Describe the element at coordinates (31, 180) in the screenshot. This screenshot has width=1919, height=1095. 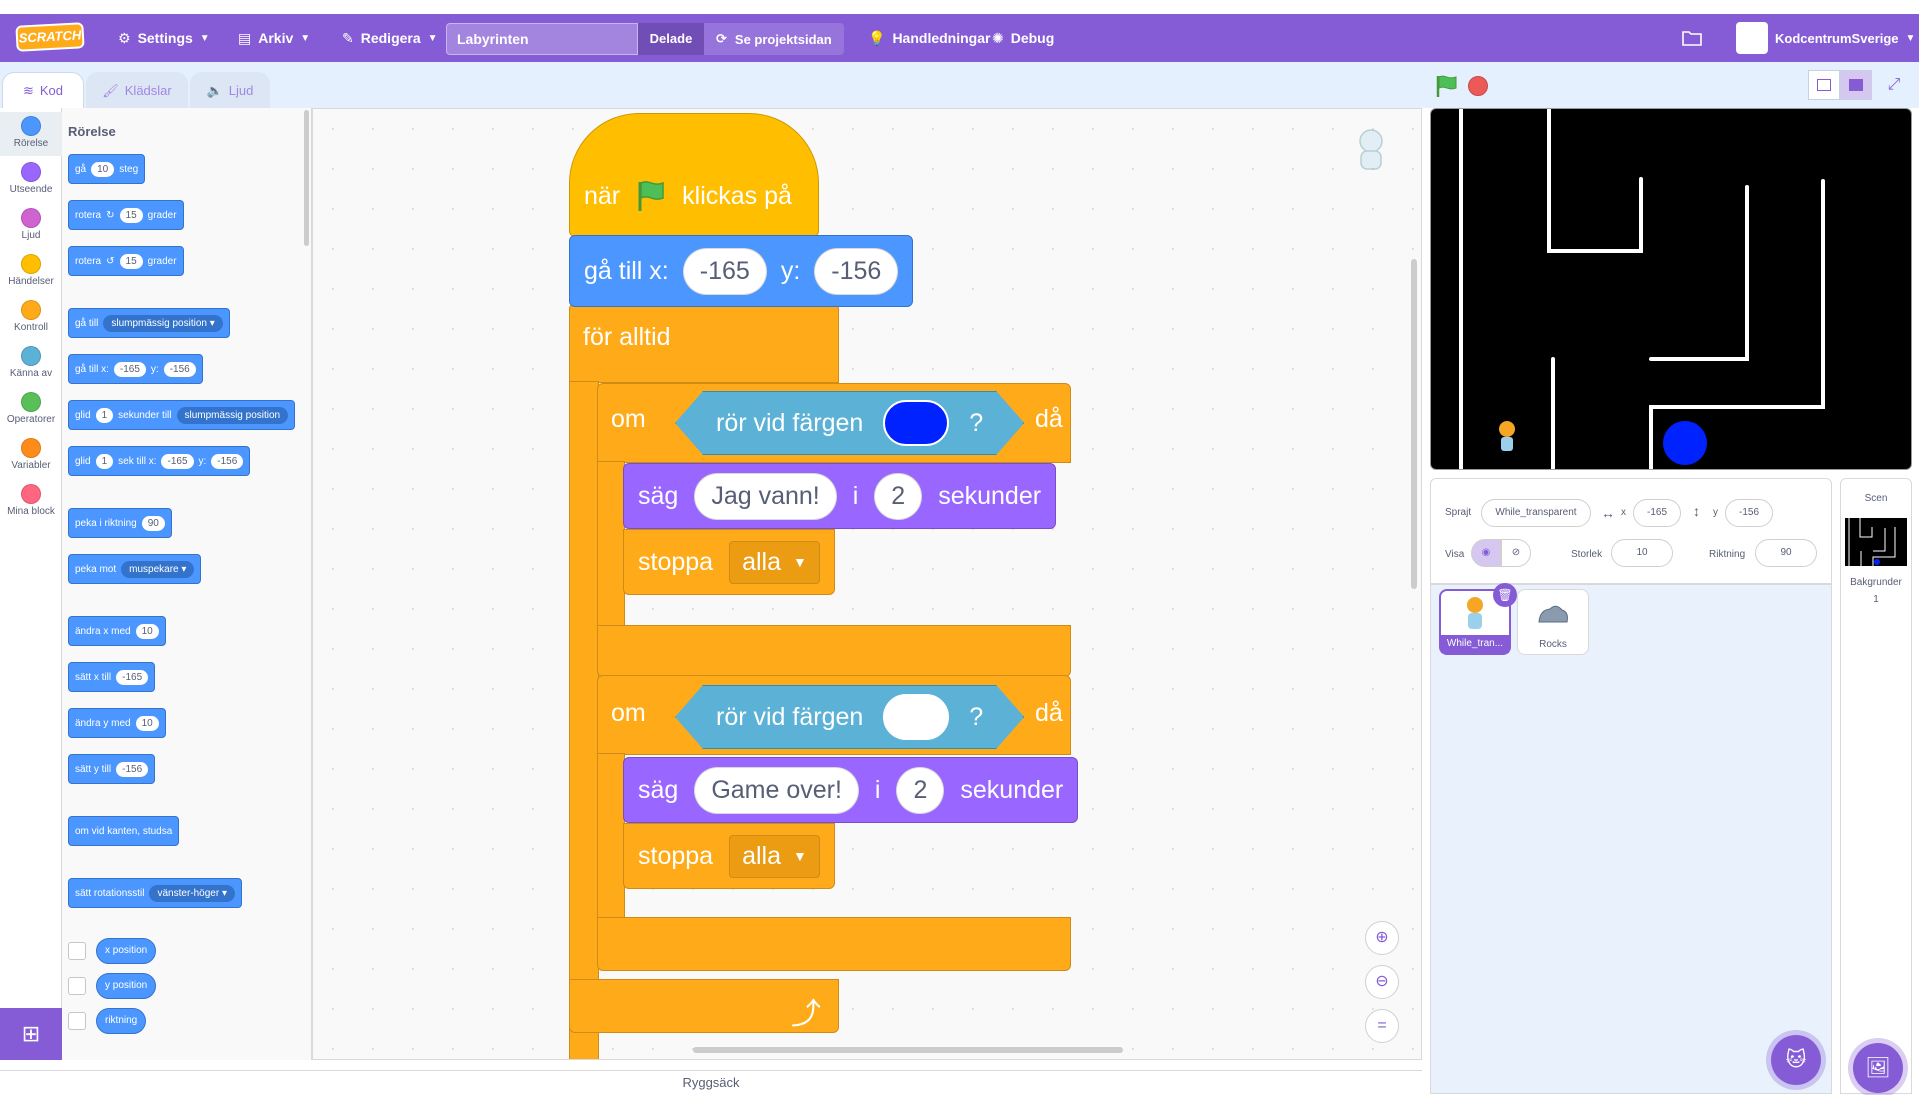
I see `category-looks: Utseende` at that location.